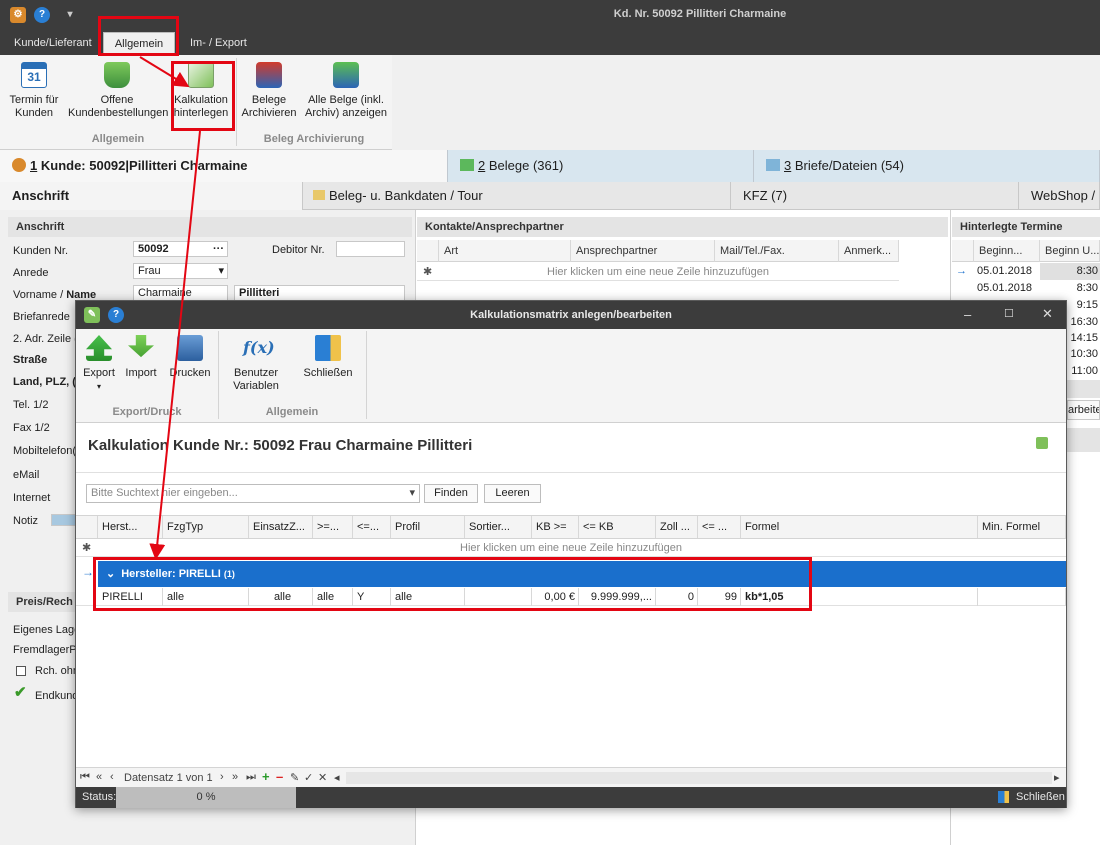 Image resolution: width=1100 pixels, height=845 pixels. I want to click on appointments-edit-button: arbeiten, so click(1083, 410).